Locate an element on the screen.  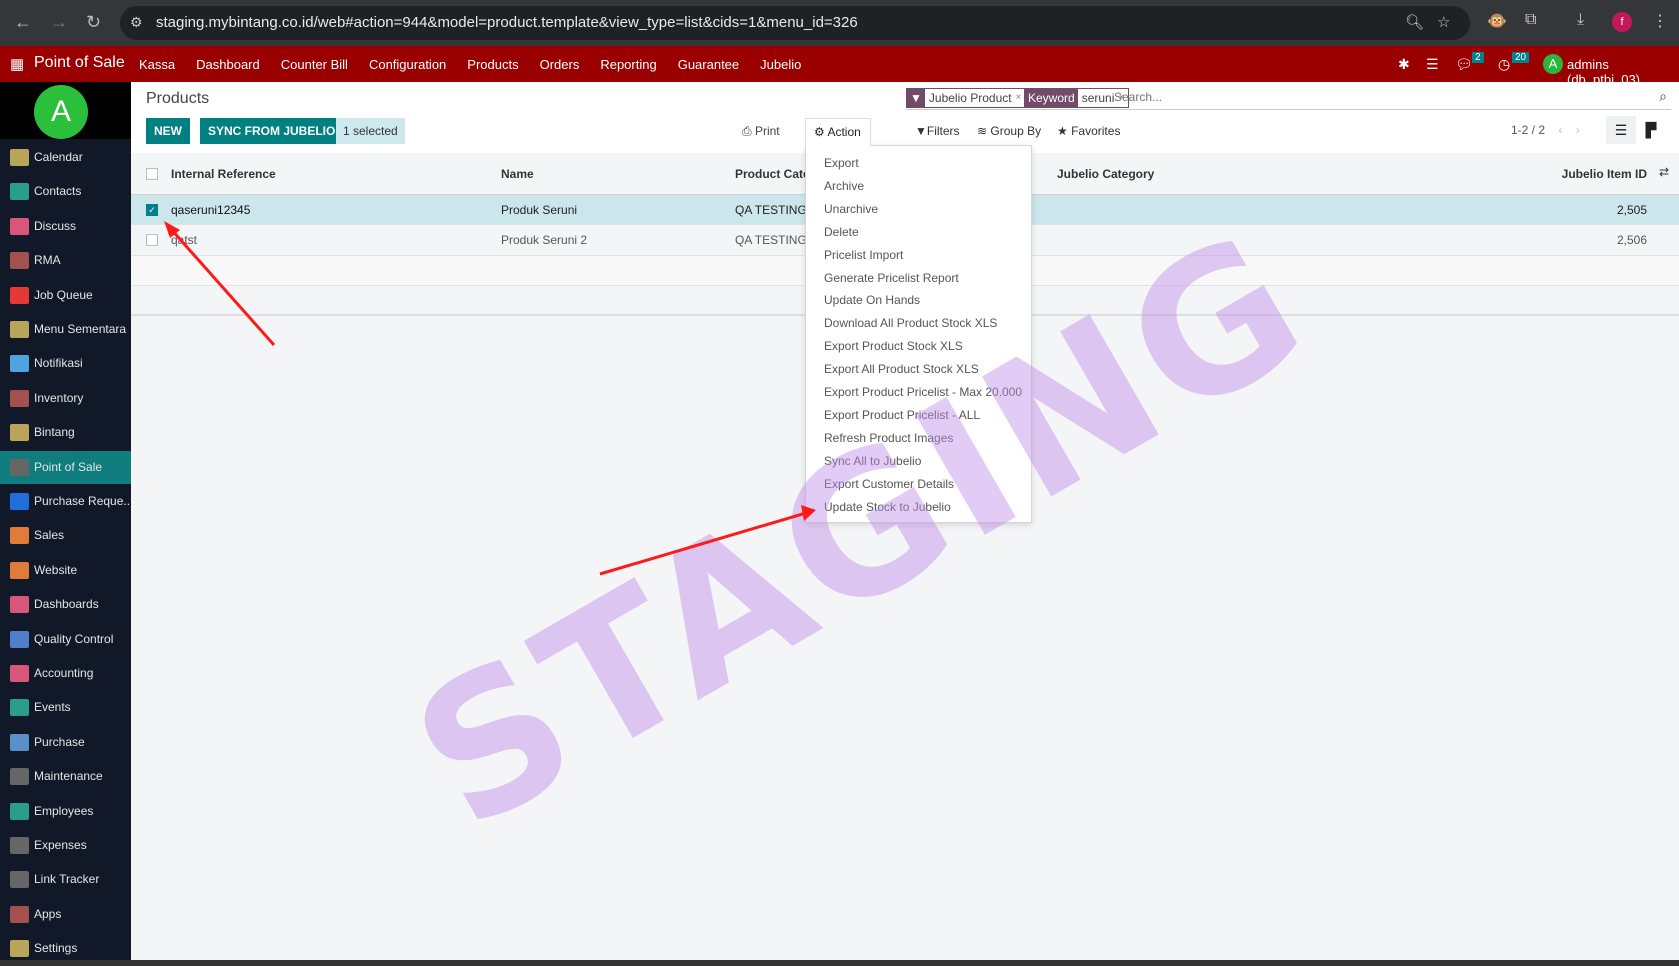
menu-configuration: Configuration is located at coordinates (407, 64).